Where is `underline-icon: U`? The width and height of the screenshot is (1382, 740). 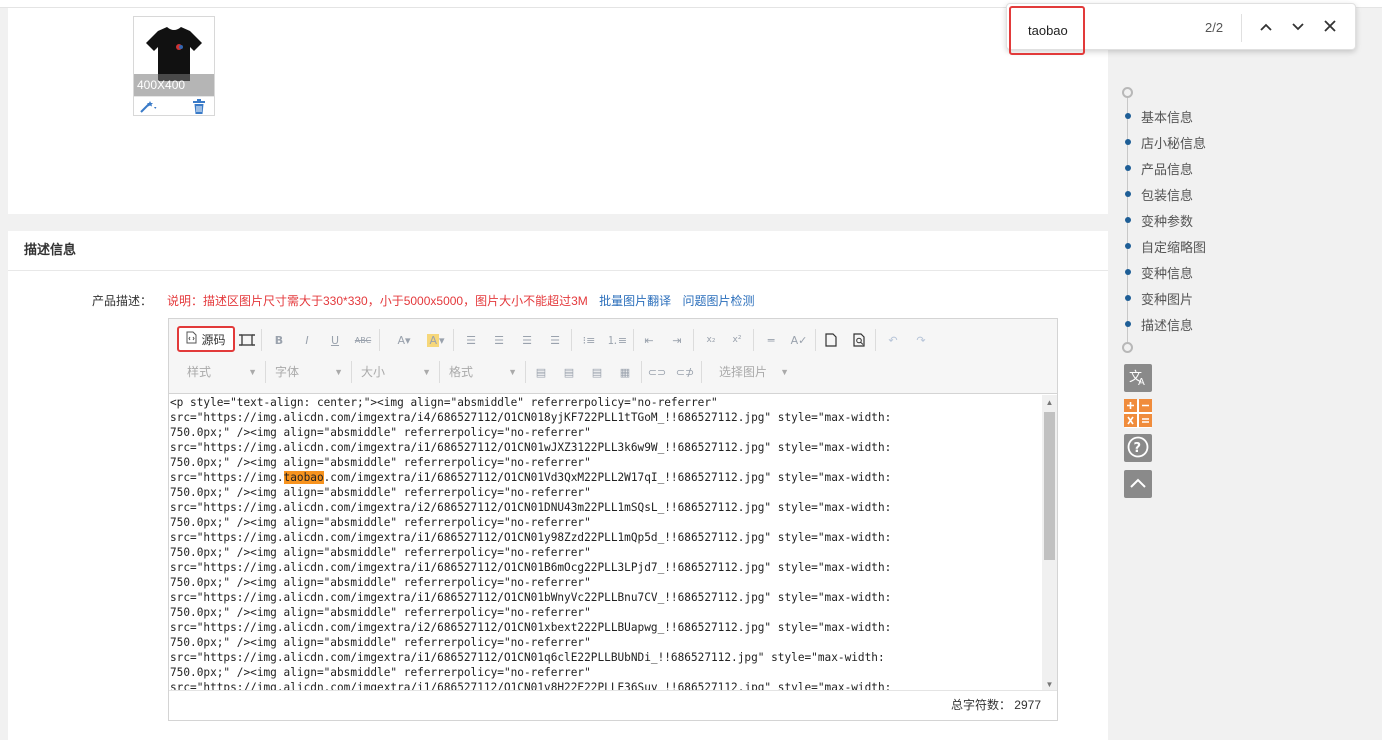
underline-icon: U is located at coordinates (335, 340).